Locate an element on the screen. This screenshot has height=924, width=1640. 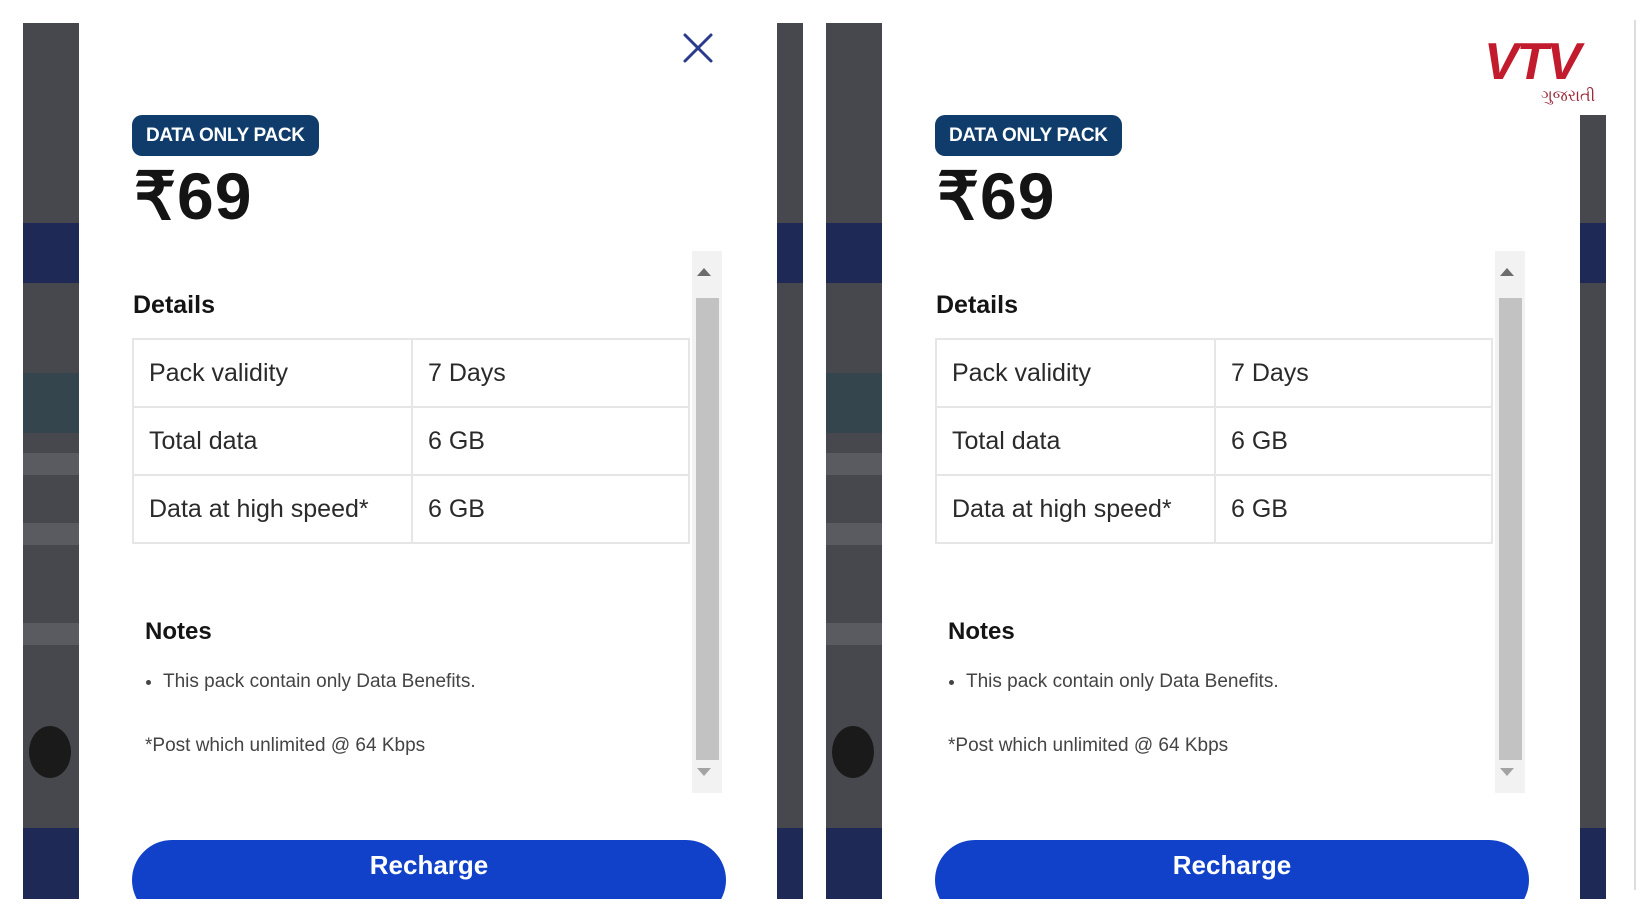
divider is located at coordinates (1635, 455).